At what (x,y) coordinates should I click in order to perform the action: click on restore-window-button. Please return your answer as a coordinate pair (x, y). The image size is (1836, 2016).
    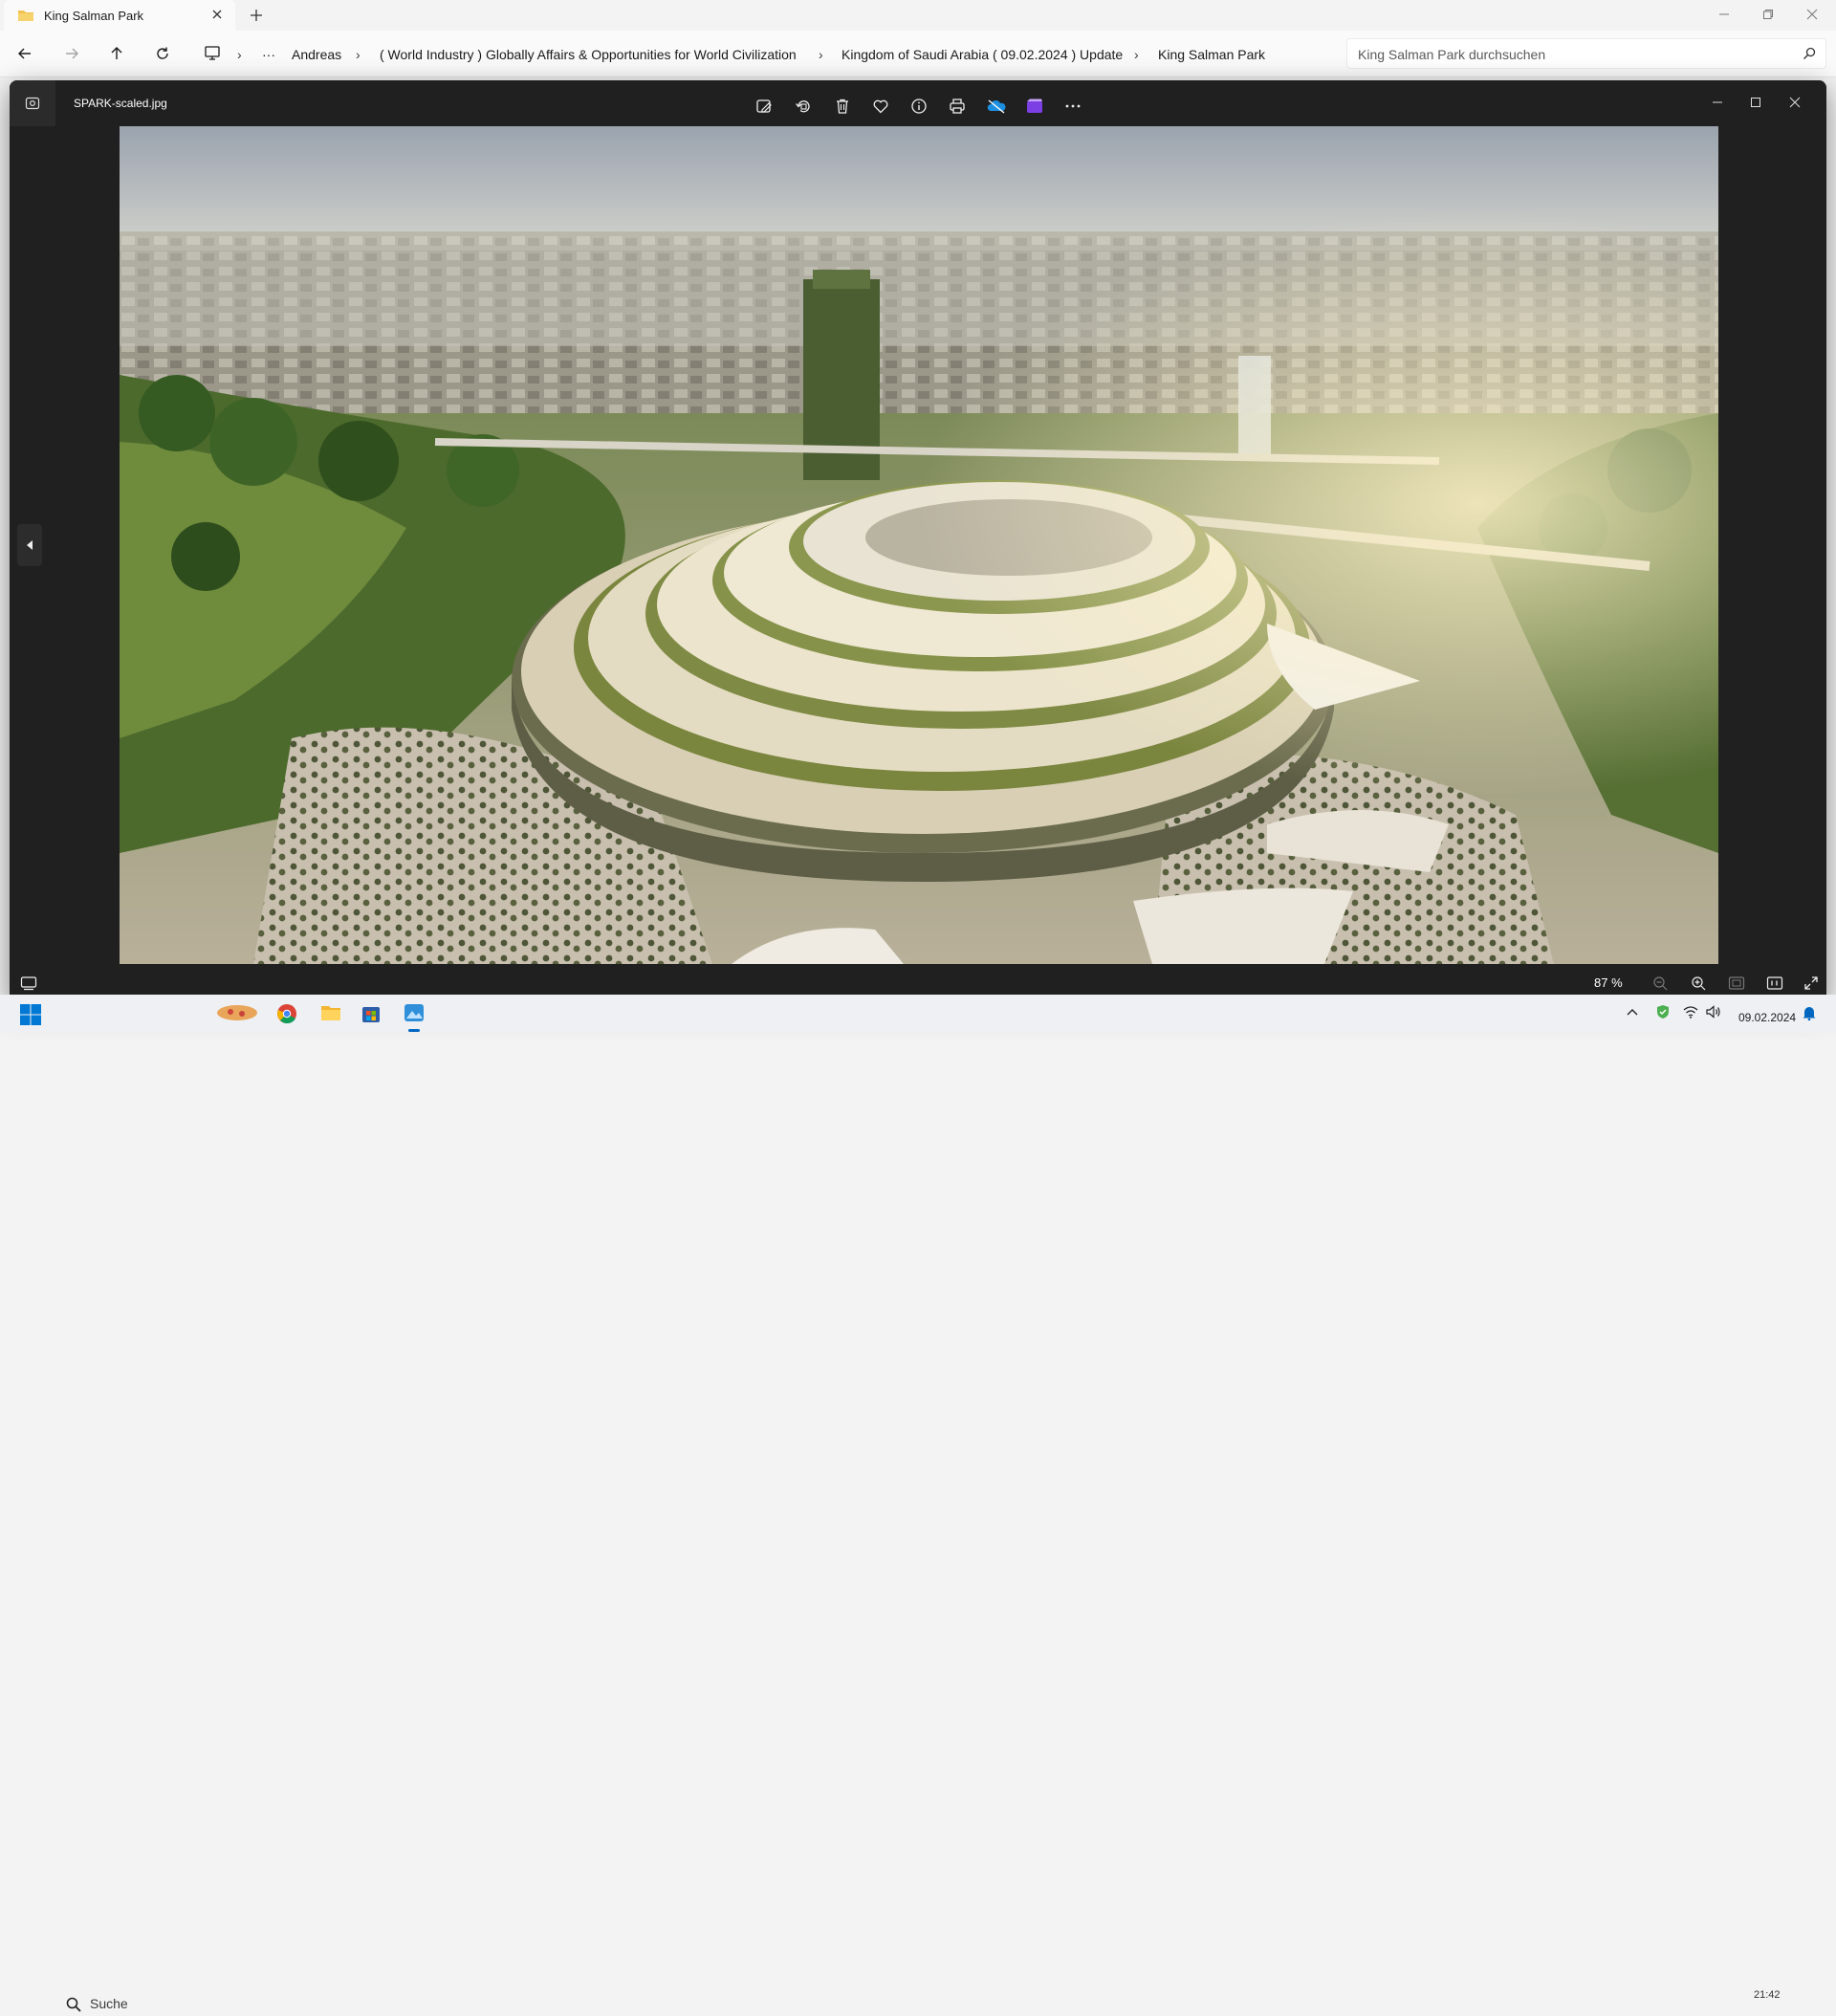
    Looking at the image, I should click on (1768, 14).